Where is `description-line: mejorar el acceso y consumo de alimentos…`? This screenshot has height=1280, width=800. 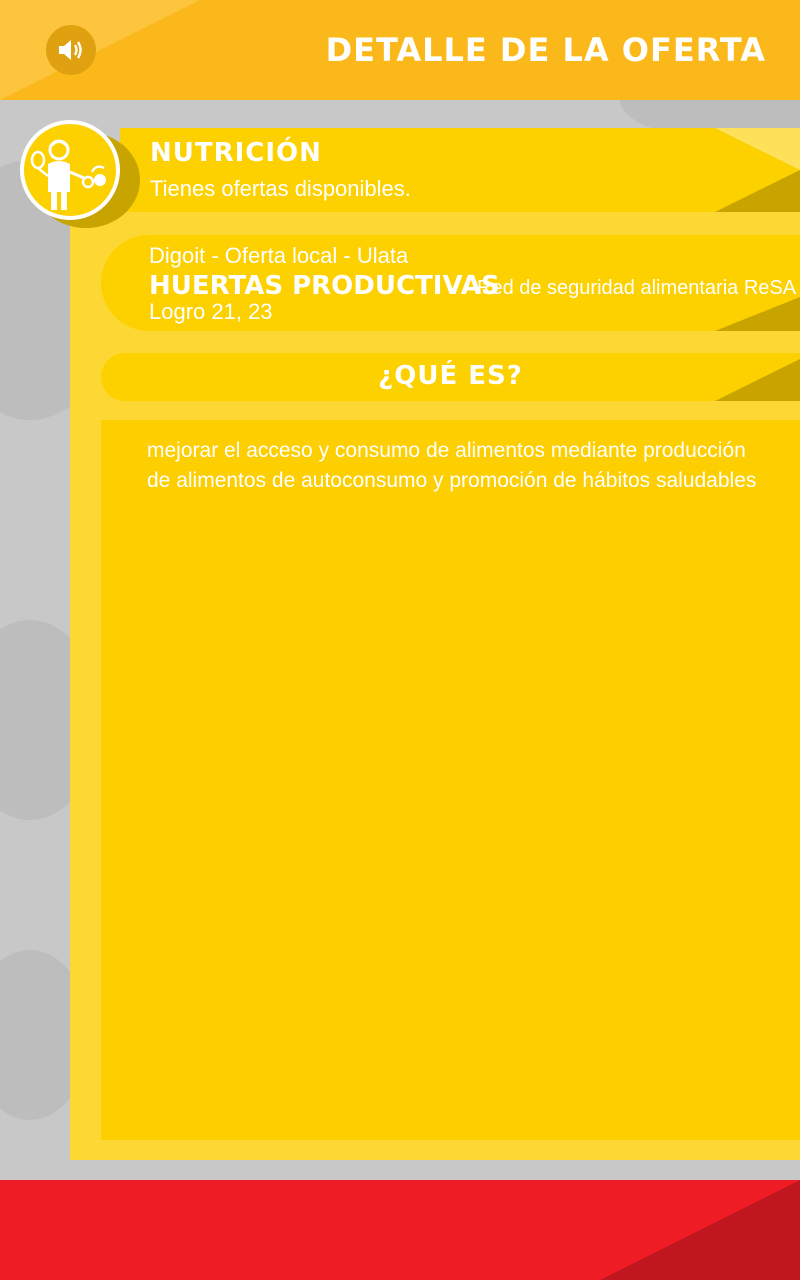
description-line: mejorar el acceso y consumo de alimentos… is located at coordinates (446, 450).